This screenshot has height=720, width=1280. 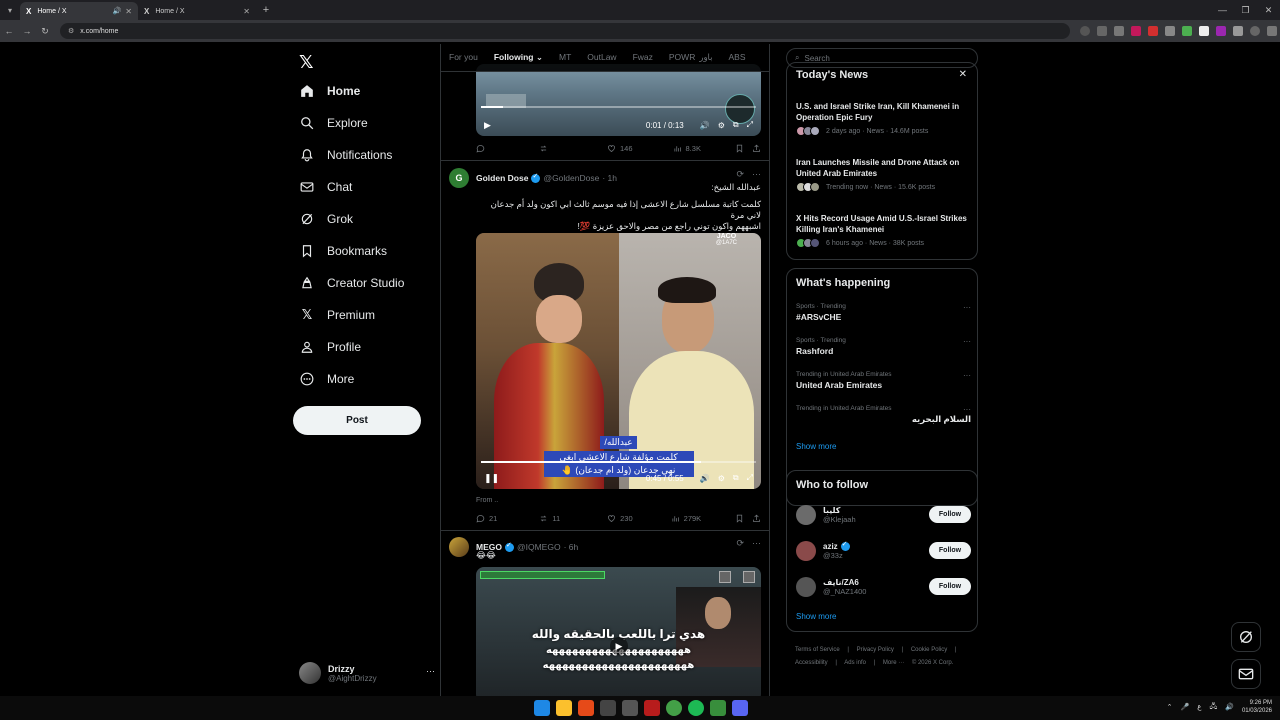 What do you see at coordinates (10, 10) in the screenshot?
I see `tab-search-icon: ▾` at bounding box center [10, 10].